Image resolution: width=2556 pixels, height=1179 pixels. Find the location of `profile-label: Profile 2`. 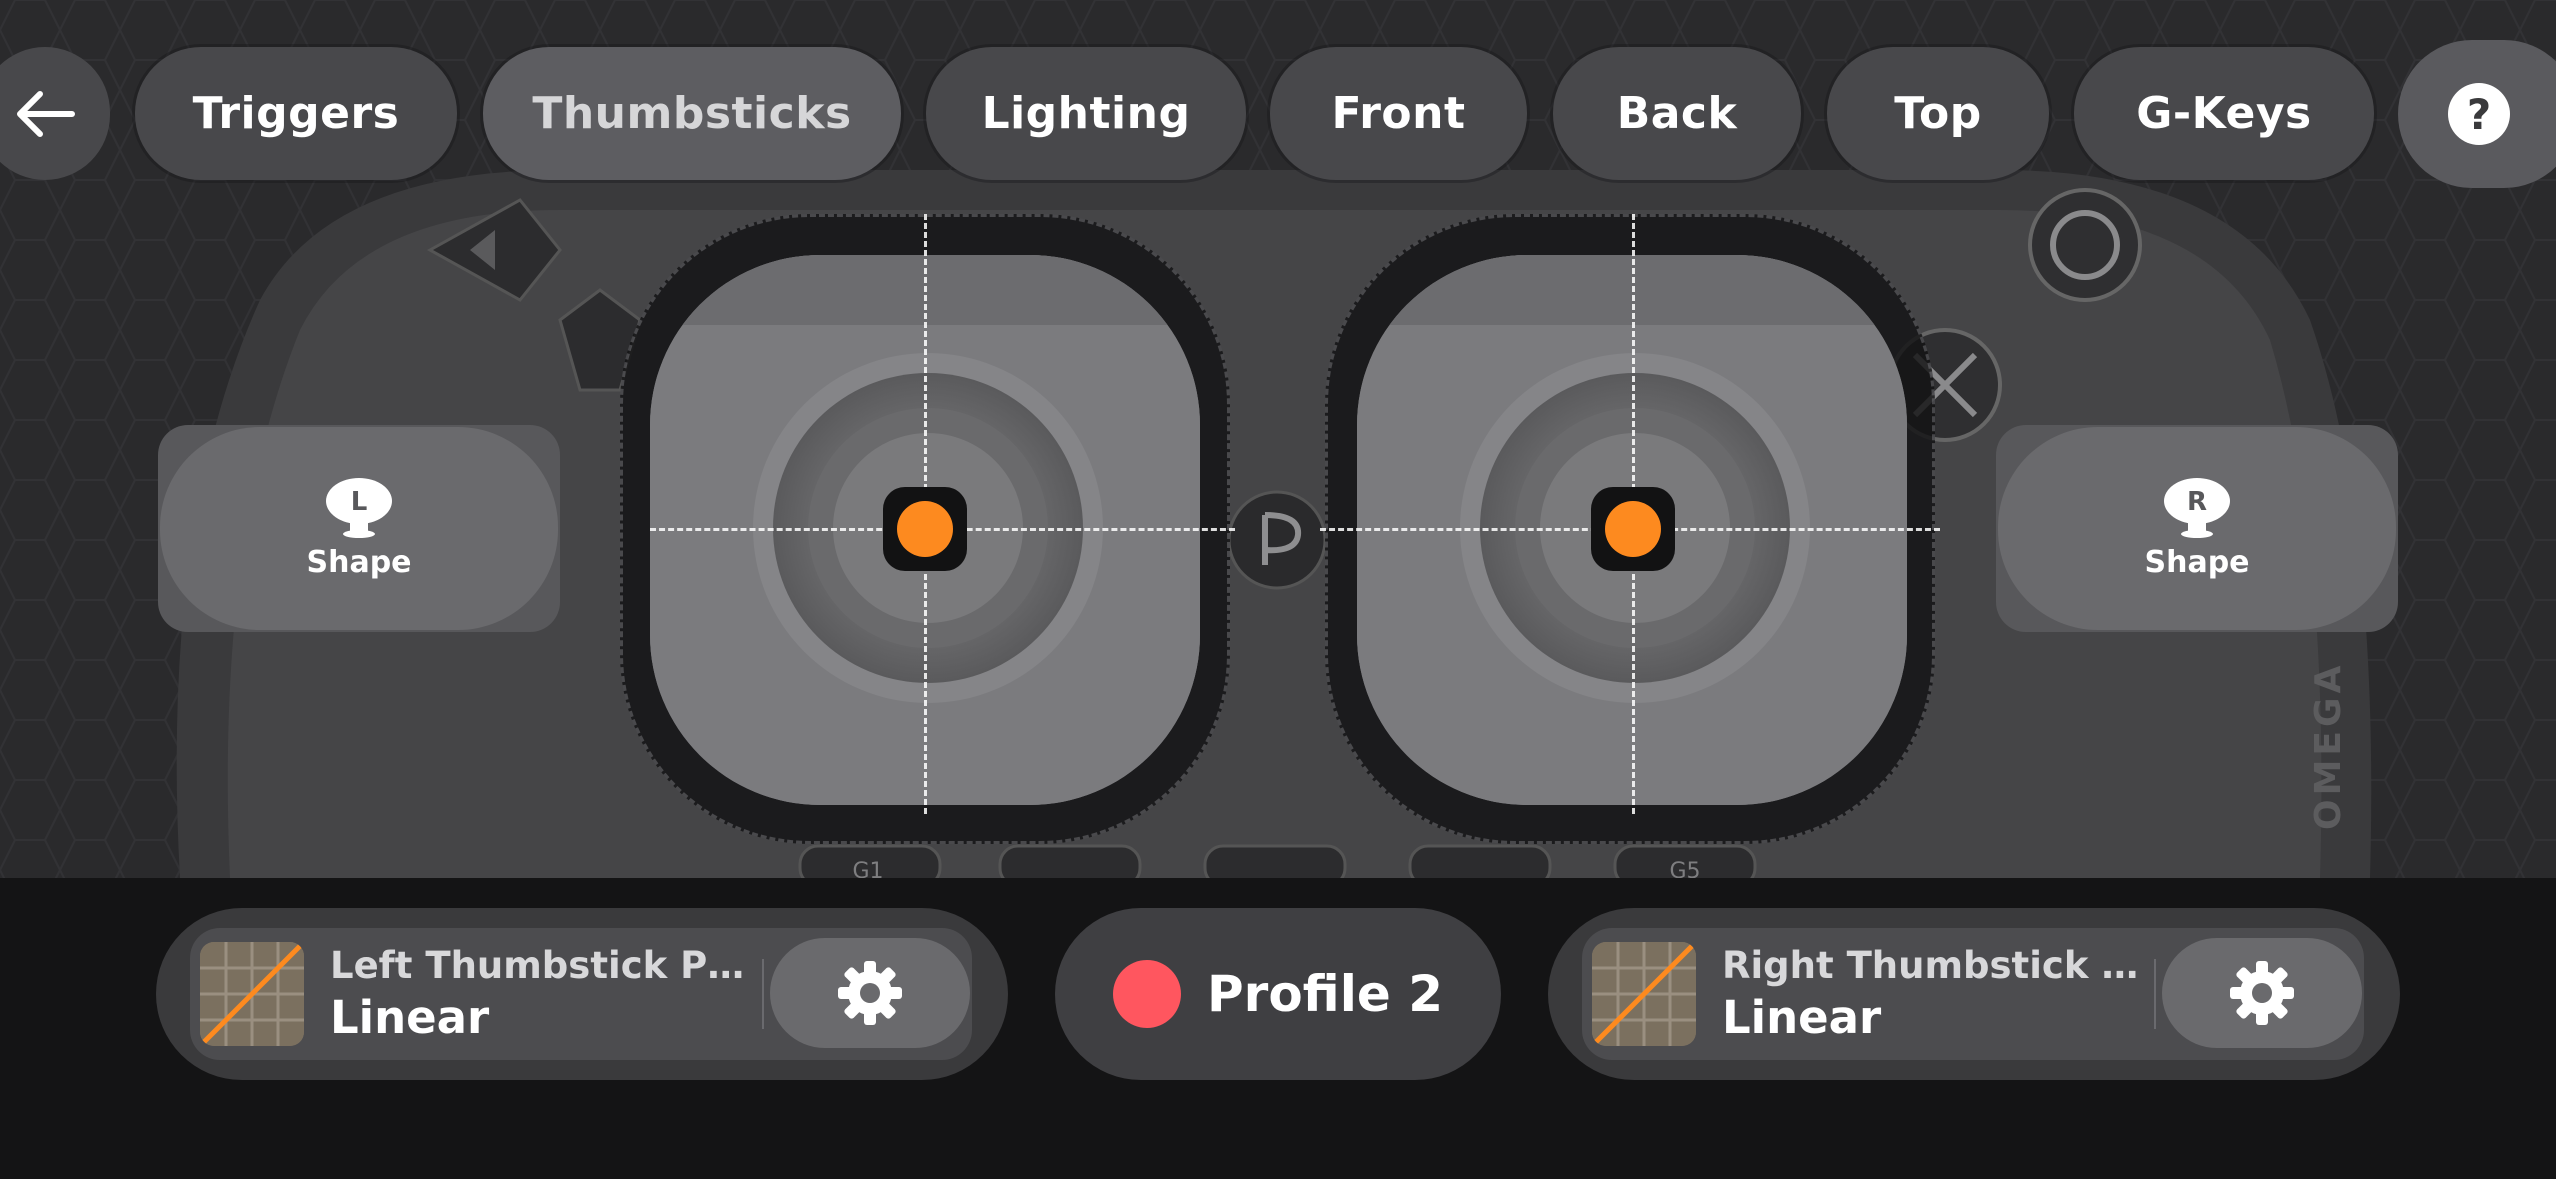

profile-label: Profile 2 is located at coordinates (1325, 994).